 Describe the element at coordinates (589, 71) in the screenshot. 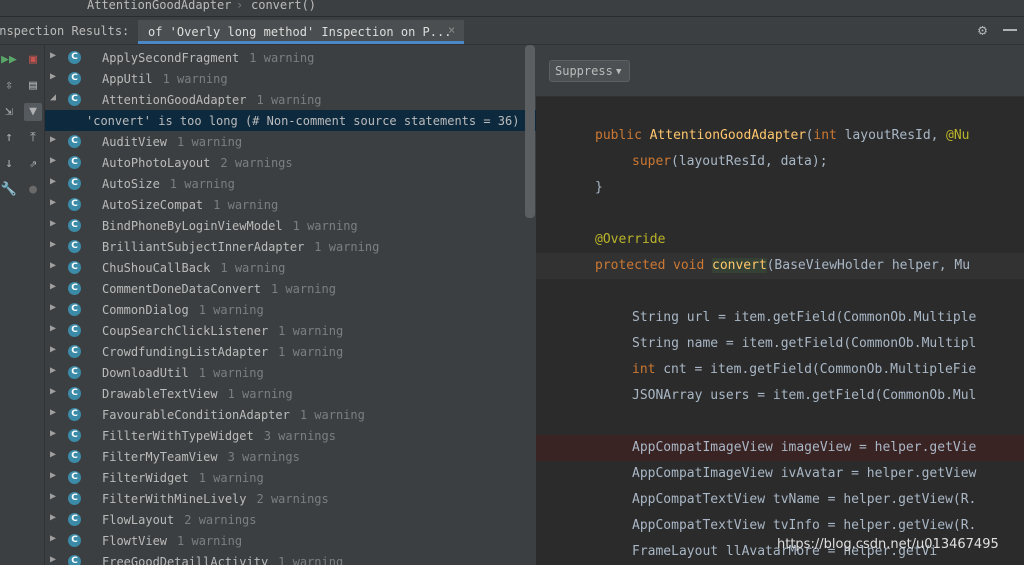

I see `suppress-dropdown: Suppress ▼` at that location.